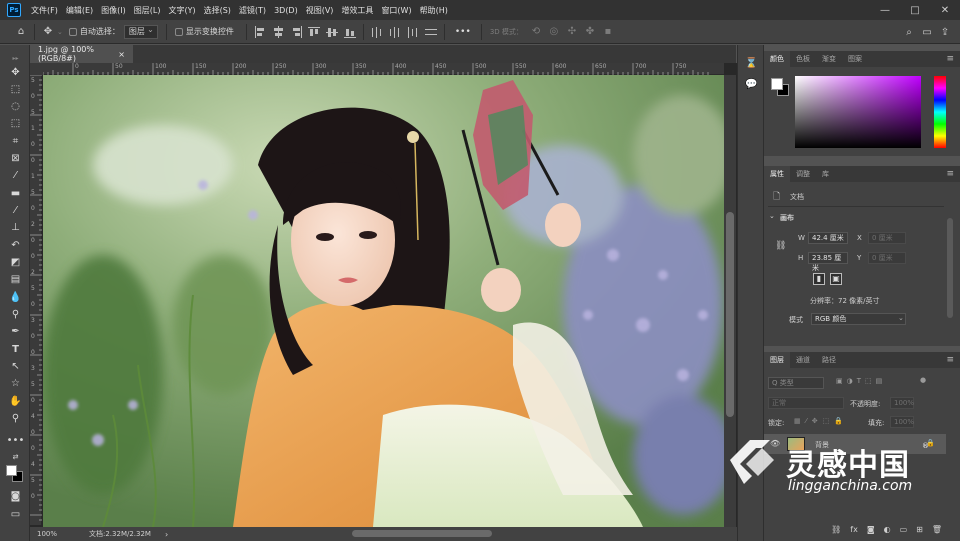 This screenshot has width=960, height=541. I want to click on tab-patterns: 图案, so click(855, 59).